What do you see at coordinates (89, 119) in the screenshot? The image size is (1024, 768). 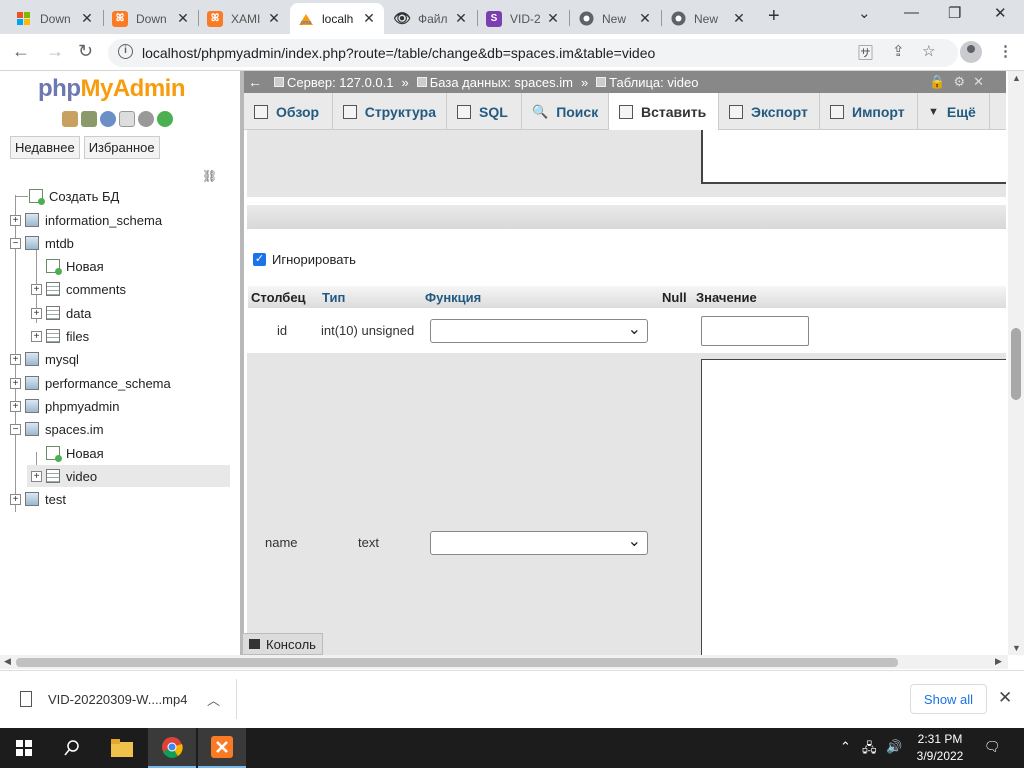 I see `logout-icon` at bounding box center [89, 119].